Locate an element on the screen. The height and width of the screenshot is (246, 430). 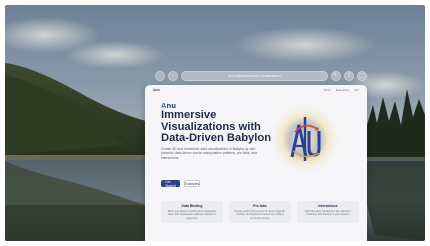
back-icon: ‹ is located at coordinates (160, 75).